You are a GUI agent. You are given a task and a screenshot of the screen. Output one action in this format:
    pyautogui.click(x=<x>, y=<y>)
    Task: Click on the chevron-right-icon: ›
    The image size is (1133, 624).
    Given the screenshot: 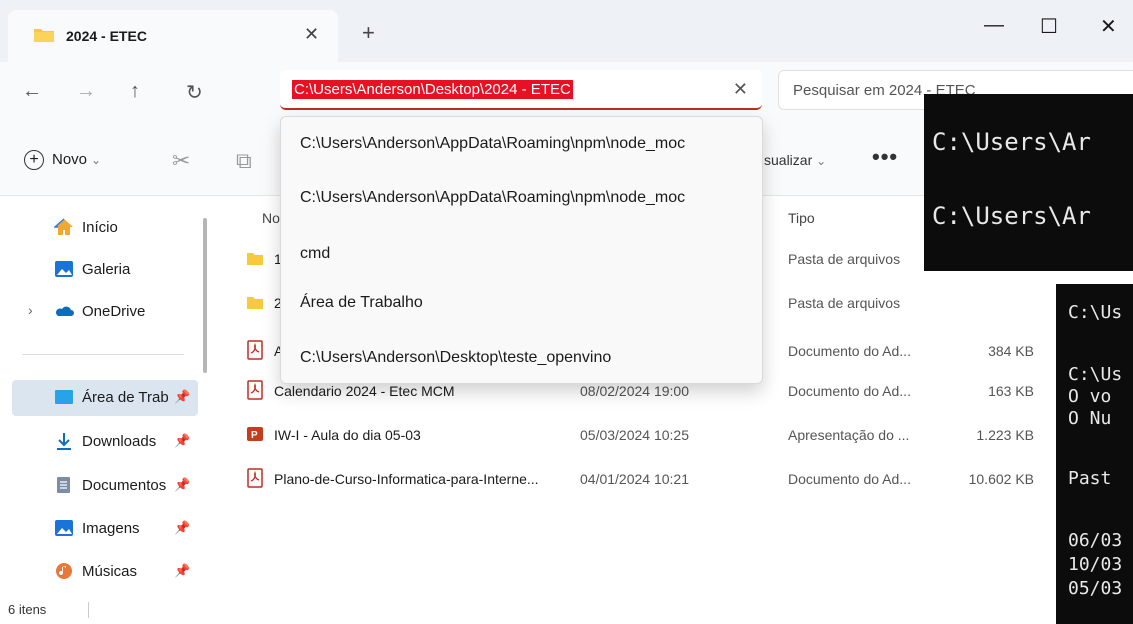 What is the action you would take?
    pyautogui.click(x=30, y=310)
    